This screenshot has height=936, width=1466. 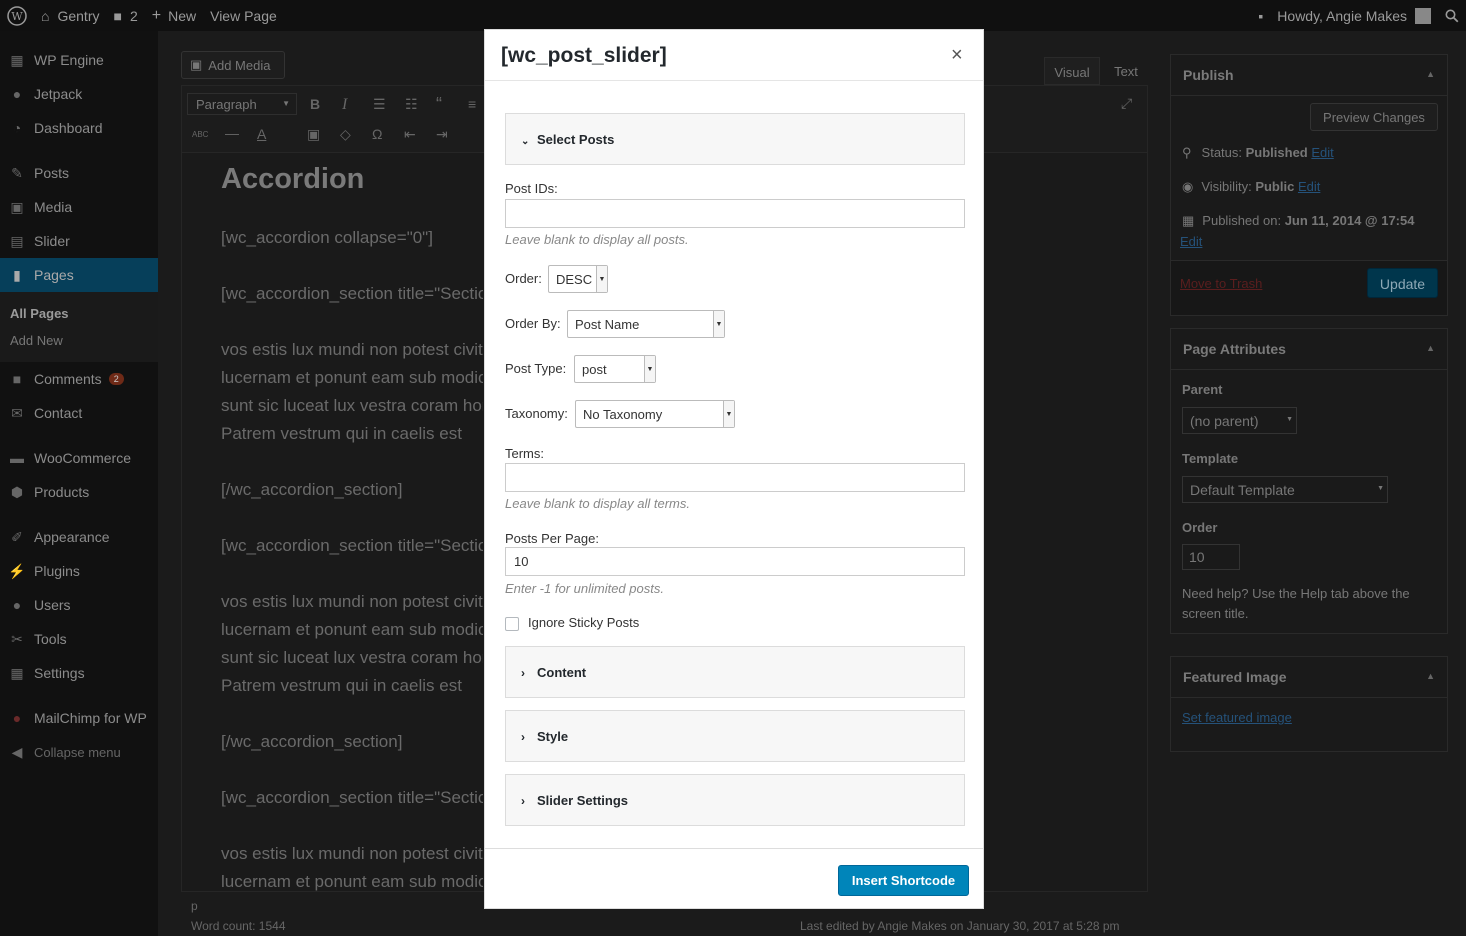 What do you see at coordinates (79, 458) in the screenshot?
I see `sidebar-item-woocommerce: ▬ WooCommerce` at bounding box center [79, 458].